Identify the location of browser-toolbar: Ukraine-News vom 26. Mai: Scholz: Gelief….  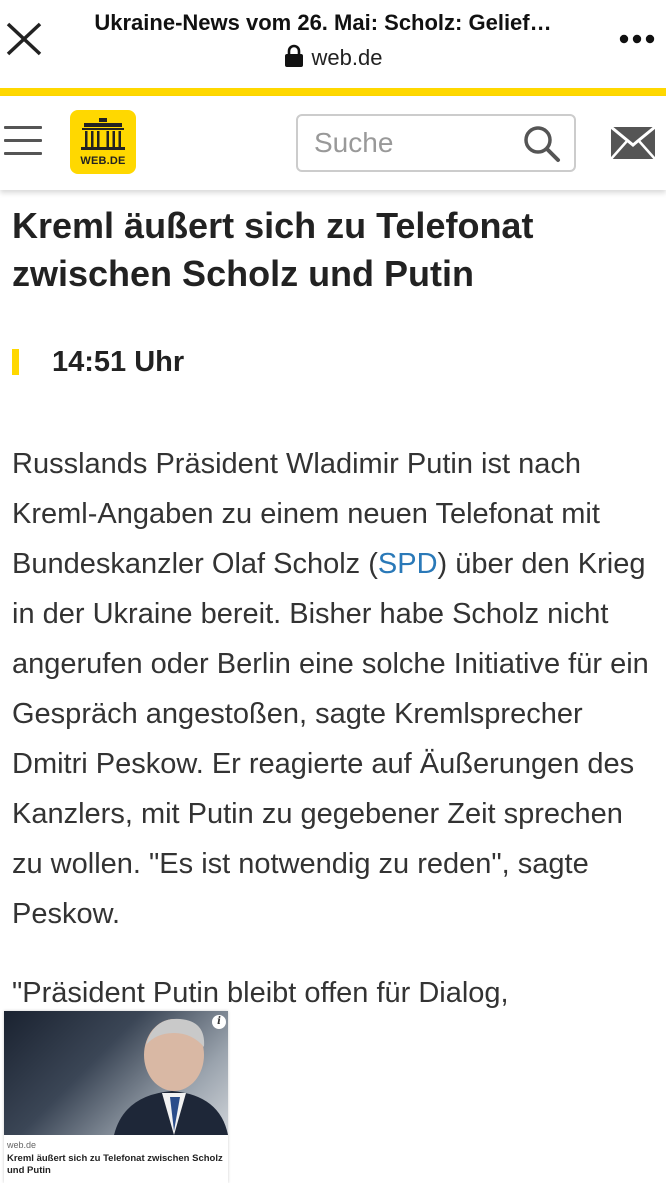
(333, 45).